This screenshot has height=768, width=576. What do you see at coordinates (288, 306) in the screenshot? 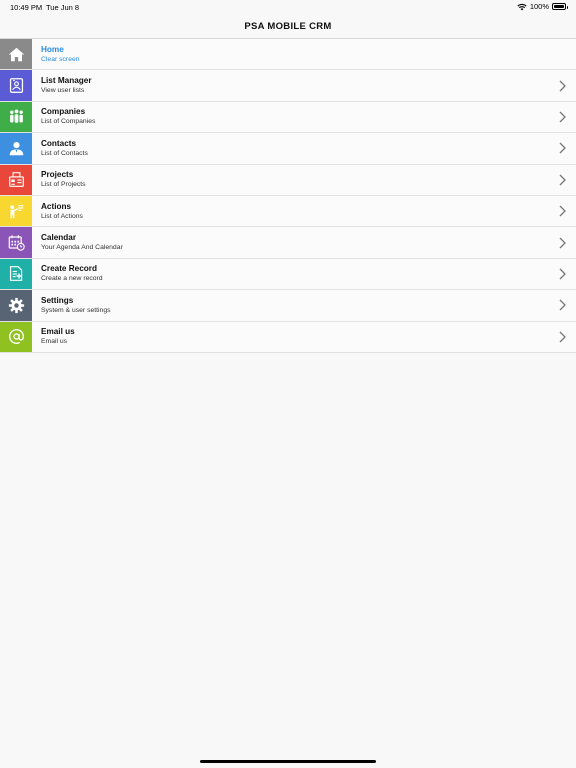
I see `menu-item-settings: Settings System & user settings` at bounding box center [288, 306].